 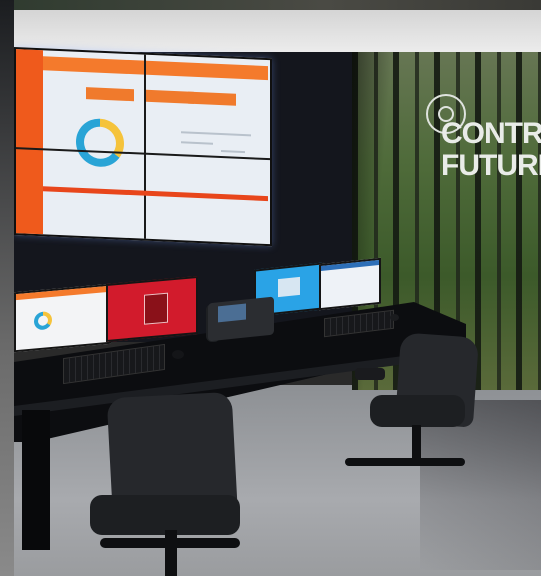 I want to click on desk-phone, so click(x=241, y=319).